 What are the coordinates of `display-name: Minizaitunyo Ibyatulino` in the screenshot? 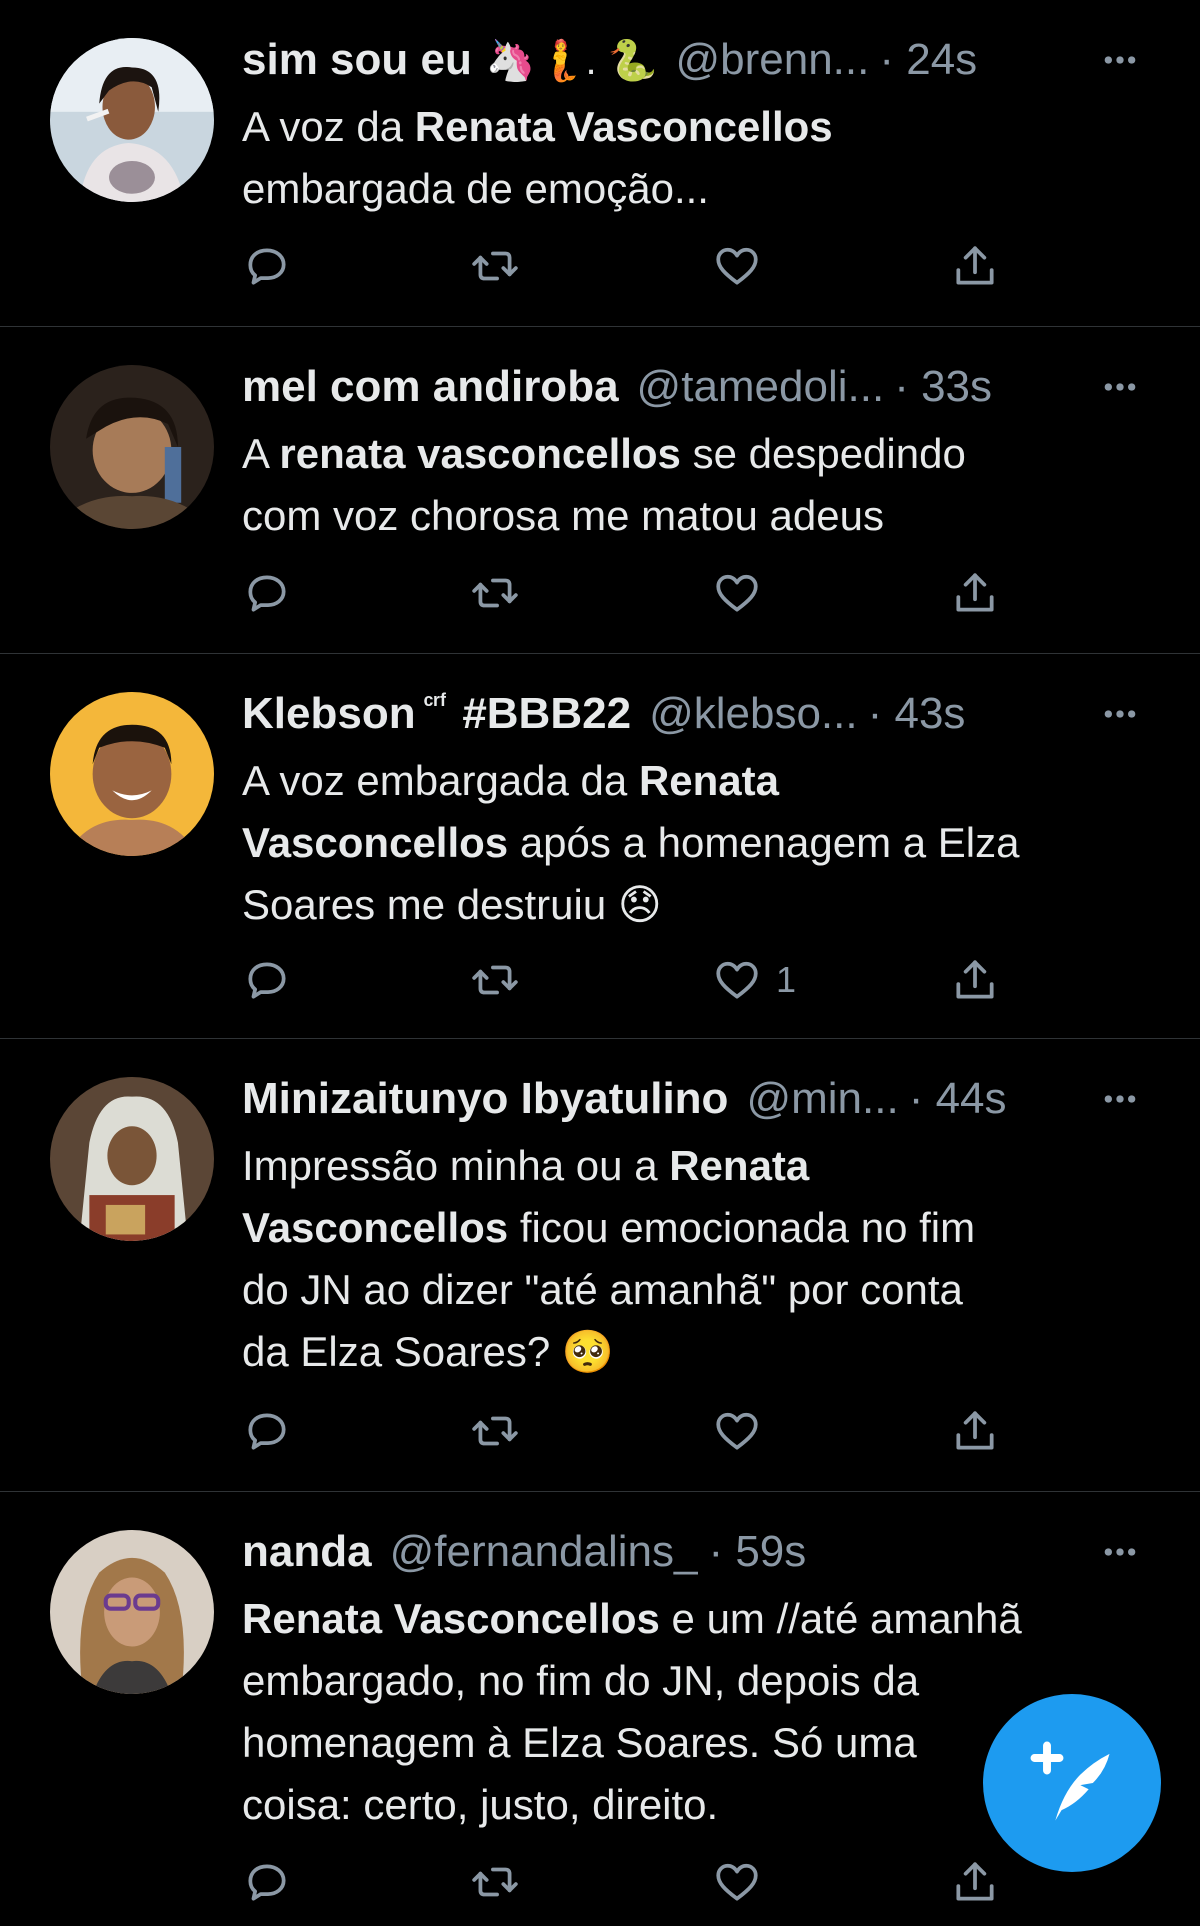 It's located at (485, 1099).